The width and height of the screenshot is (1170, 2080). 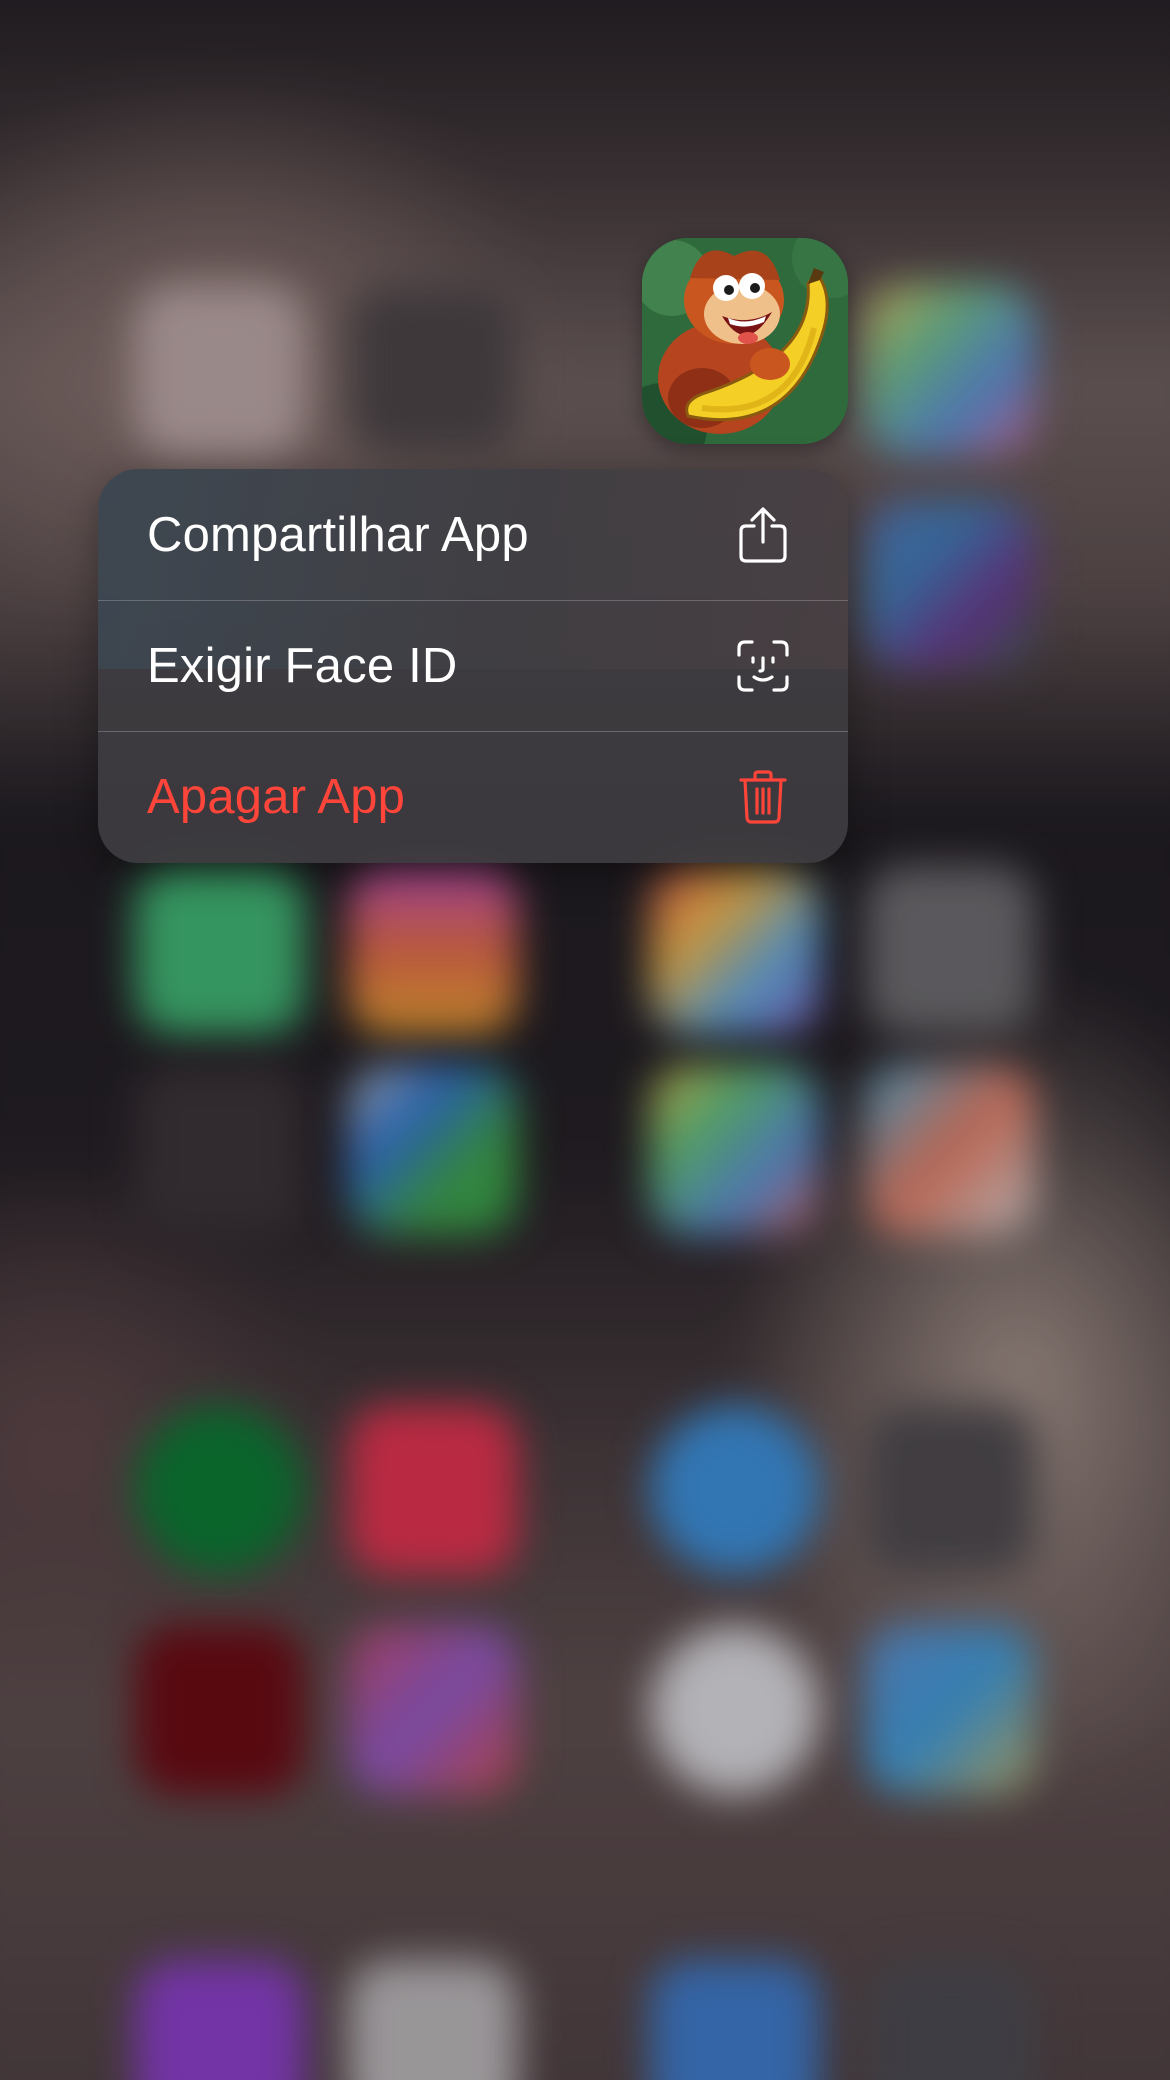 I want to click on banana-kong-artwork, so click(x=745, y=341).